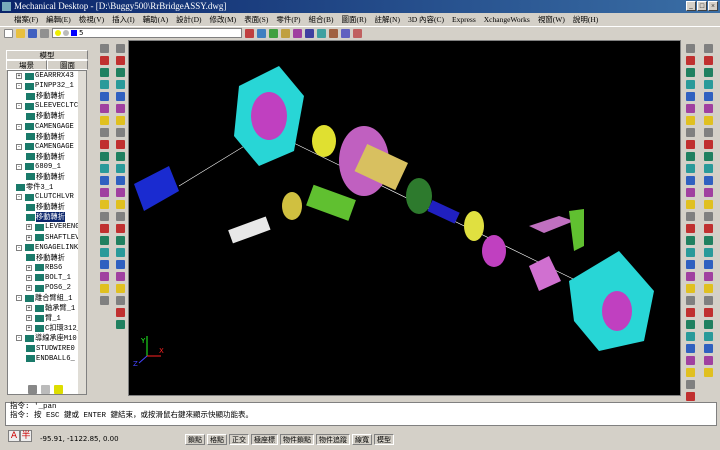  What do you see at coordinates (239, 439) in the screenshot?
I see `status-toggle: 正交` at bounding box center [239, 439].